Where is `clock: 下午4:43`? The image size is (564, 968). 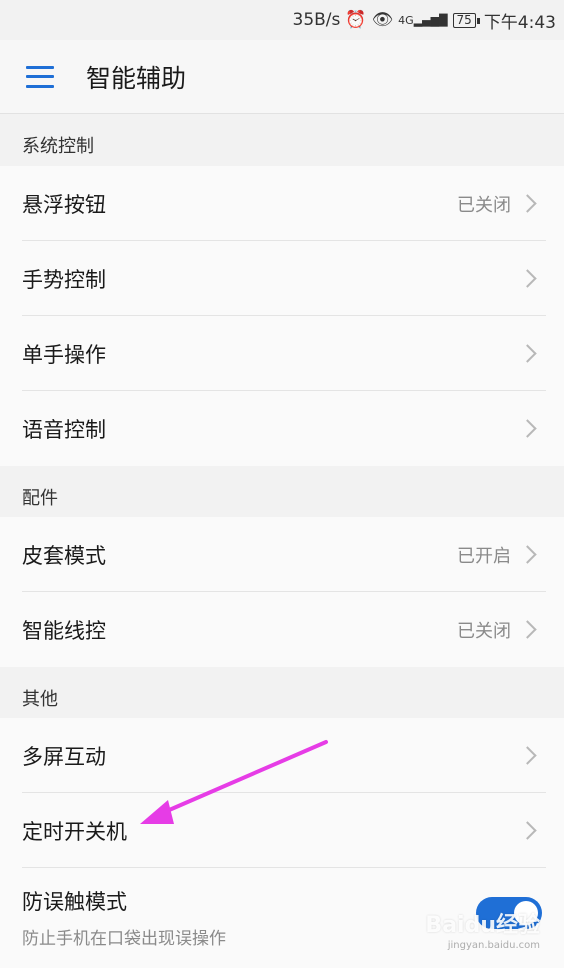
clock: 下午4:43 is located at coordinates (519, 22).